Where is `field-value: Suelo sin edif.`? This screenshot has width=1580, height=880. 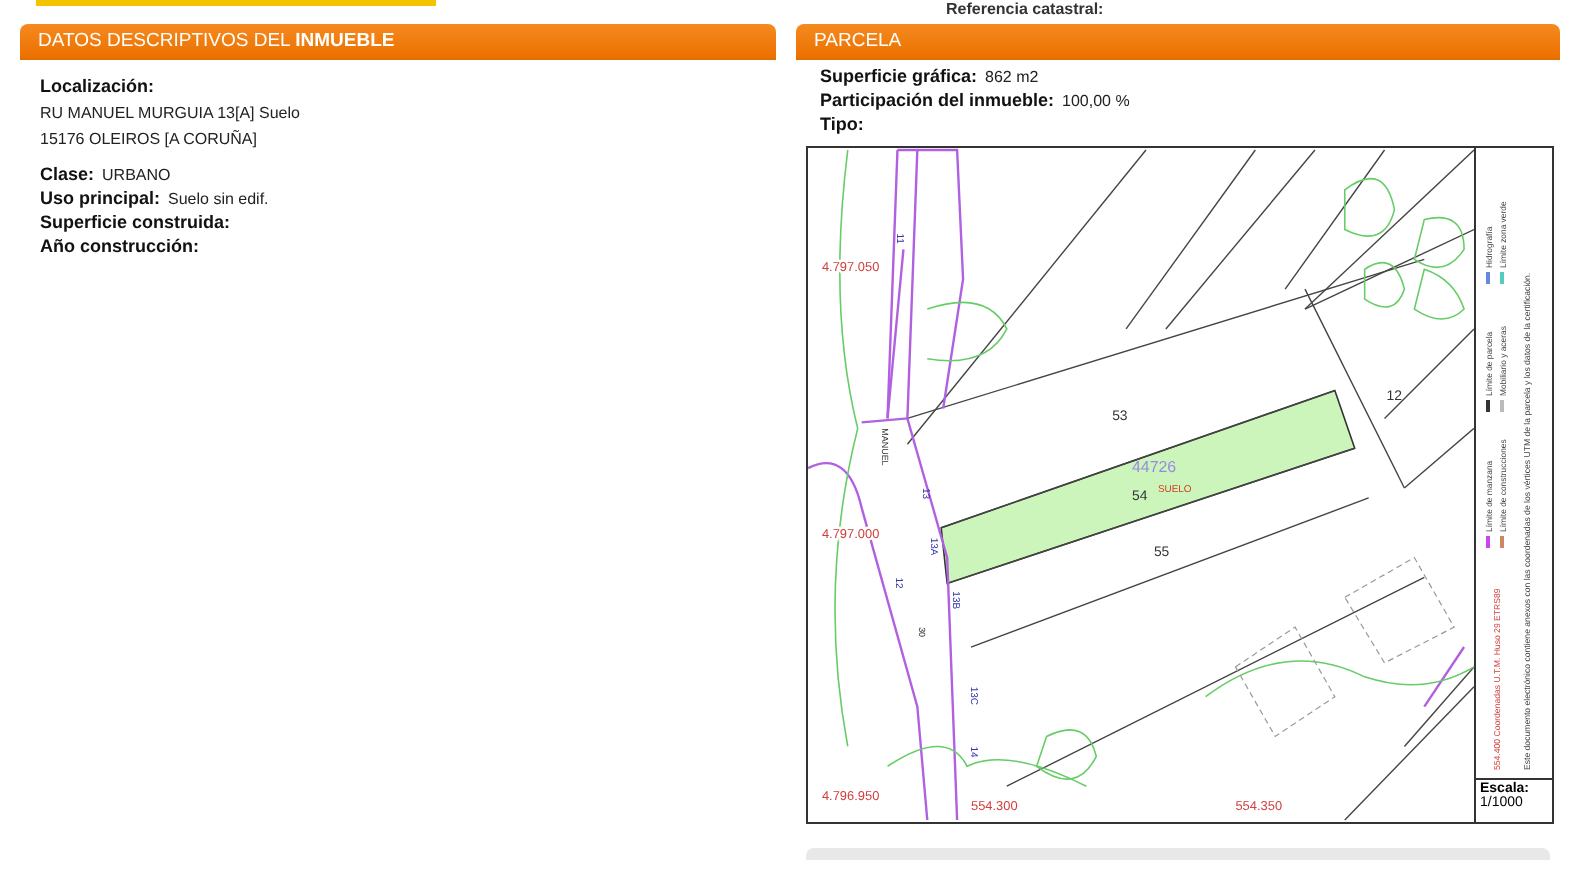
field-value: Suelo sin edif. is located at coordinates (218, 199).